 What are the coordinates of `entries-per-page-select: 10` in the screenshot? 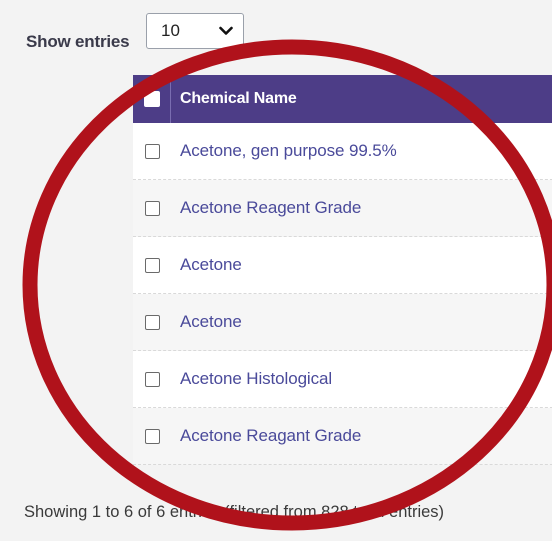 It's located at (195, 31).